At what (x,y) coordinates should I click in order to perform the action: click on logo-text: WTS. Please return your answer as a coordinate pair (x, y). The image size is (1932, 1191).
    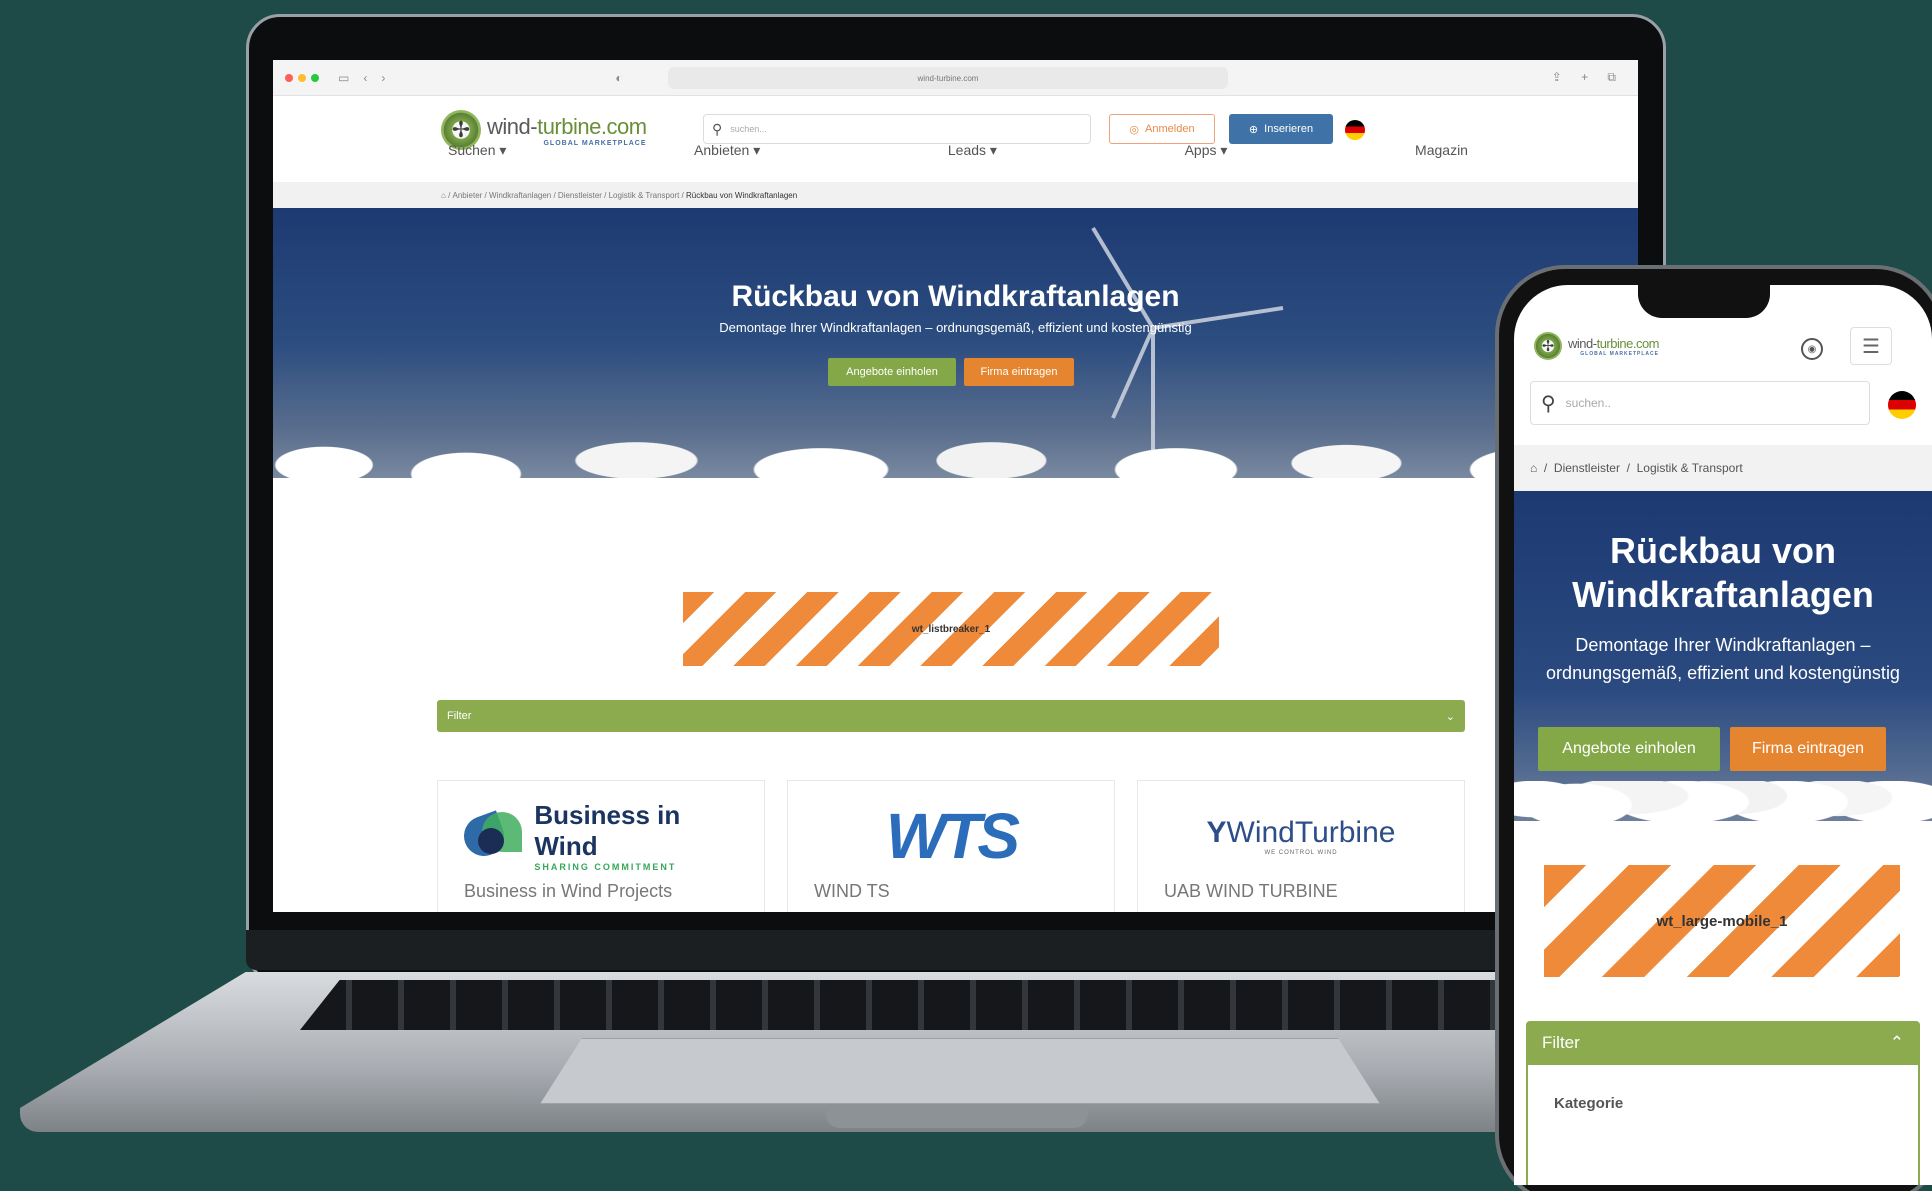
    Looking at the image, I should click on (952, 836).